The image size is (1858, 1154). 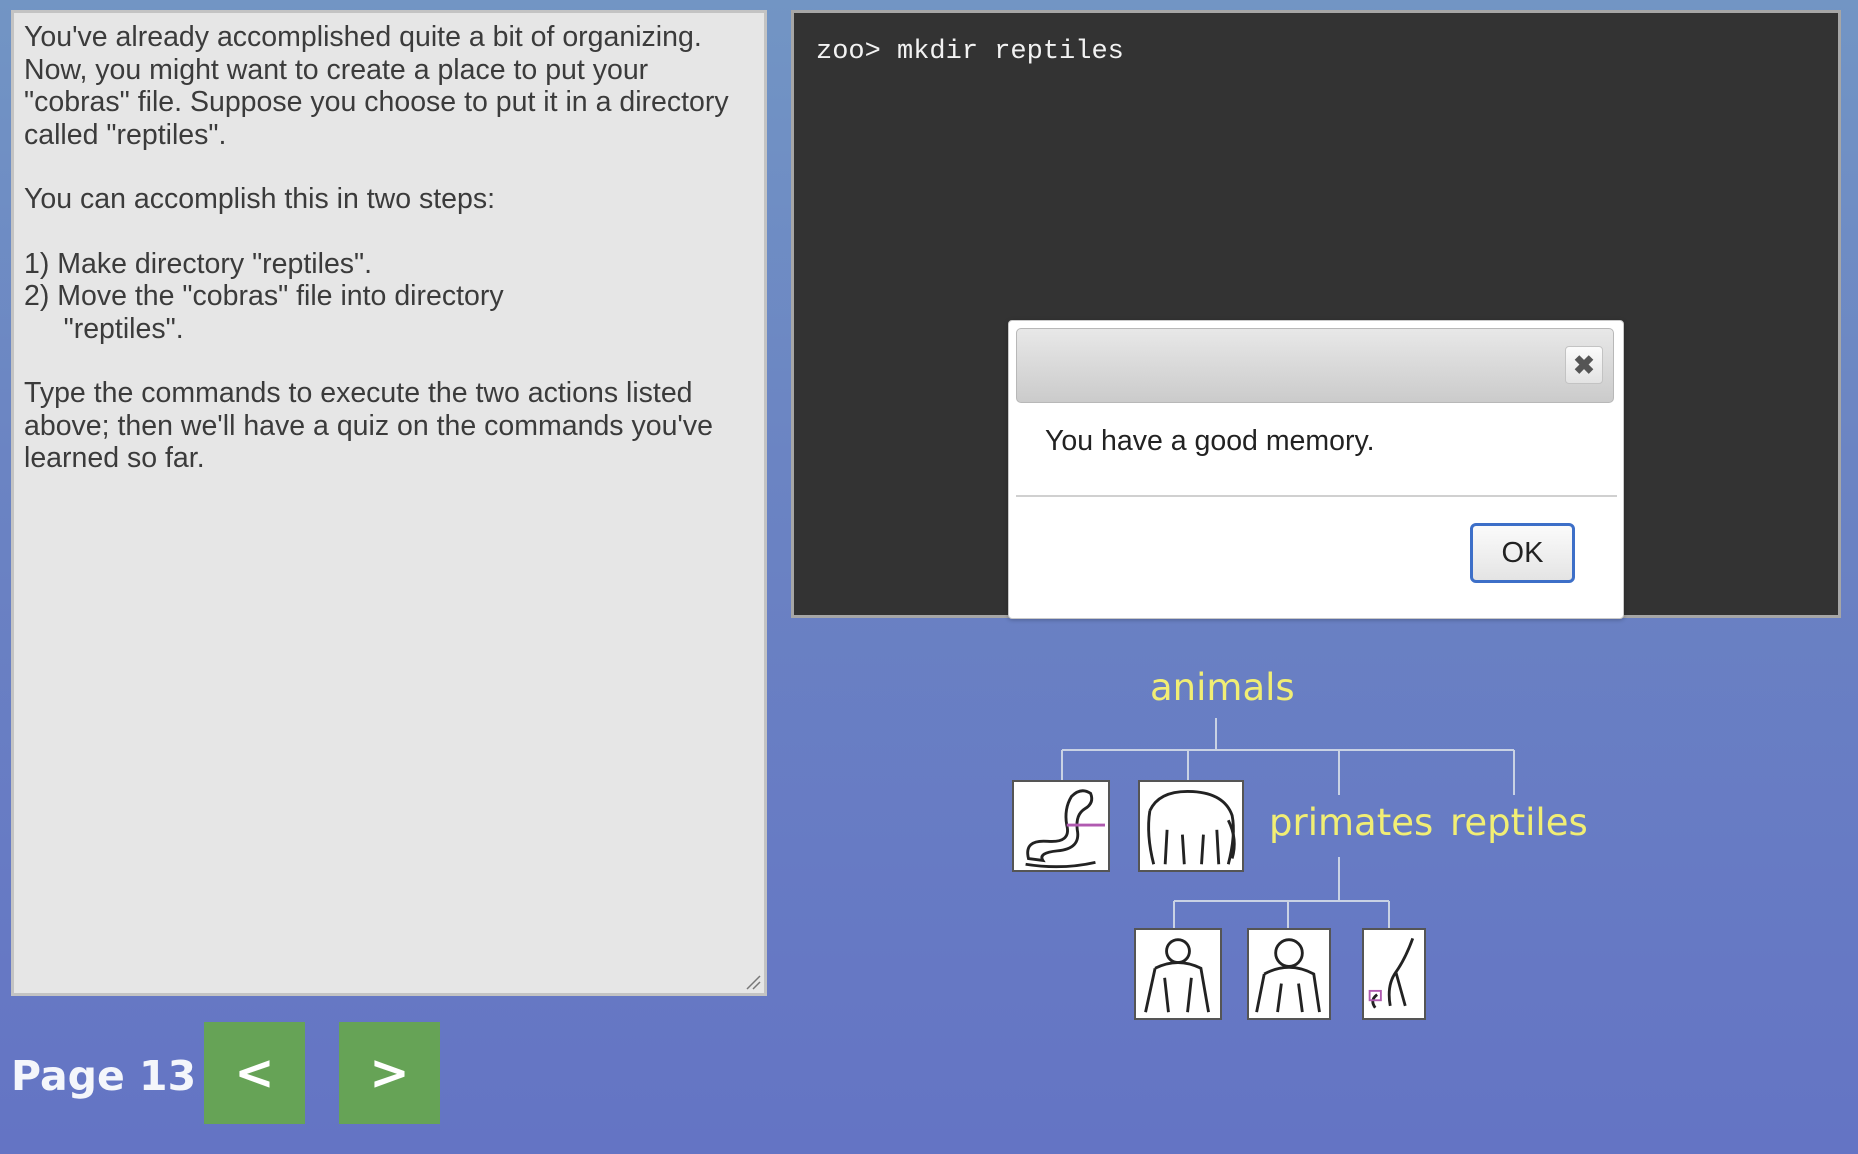 I want to click on tree-dir-reptiles: reptiles, so click(x=1519, y=822).